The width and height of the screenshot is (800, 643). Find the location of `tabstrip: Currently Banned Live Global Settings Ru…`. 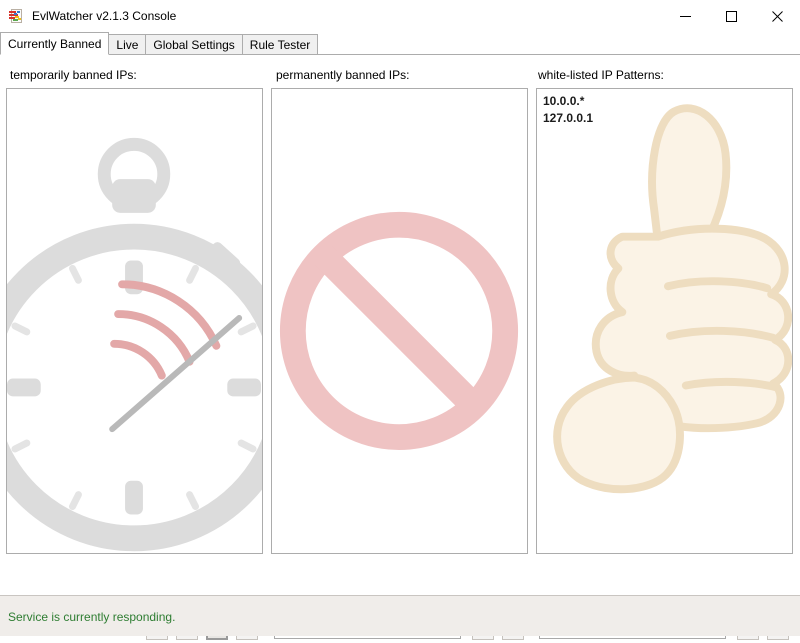

tabstrip: Currently Banned Live Global Settings Ru… is located at coordinates (400, 43).